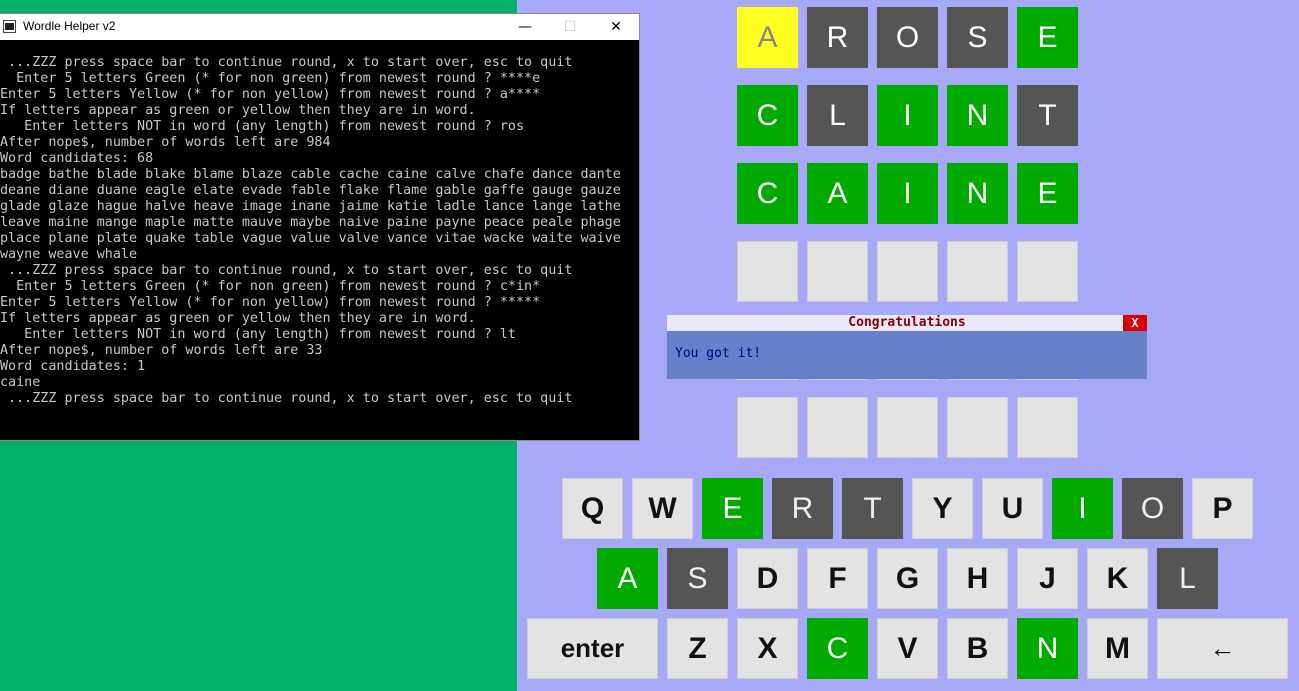 This screenshot has height=691, width=1299. I want to click on dialog-title: Congratulations, so click(907, 323).